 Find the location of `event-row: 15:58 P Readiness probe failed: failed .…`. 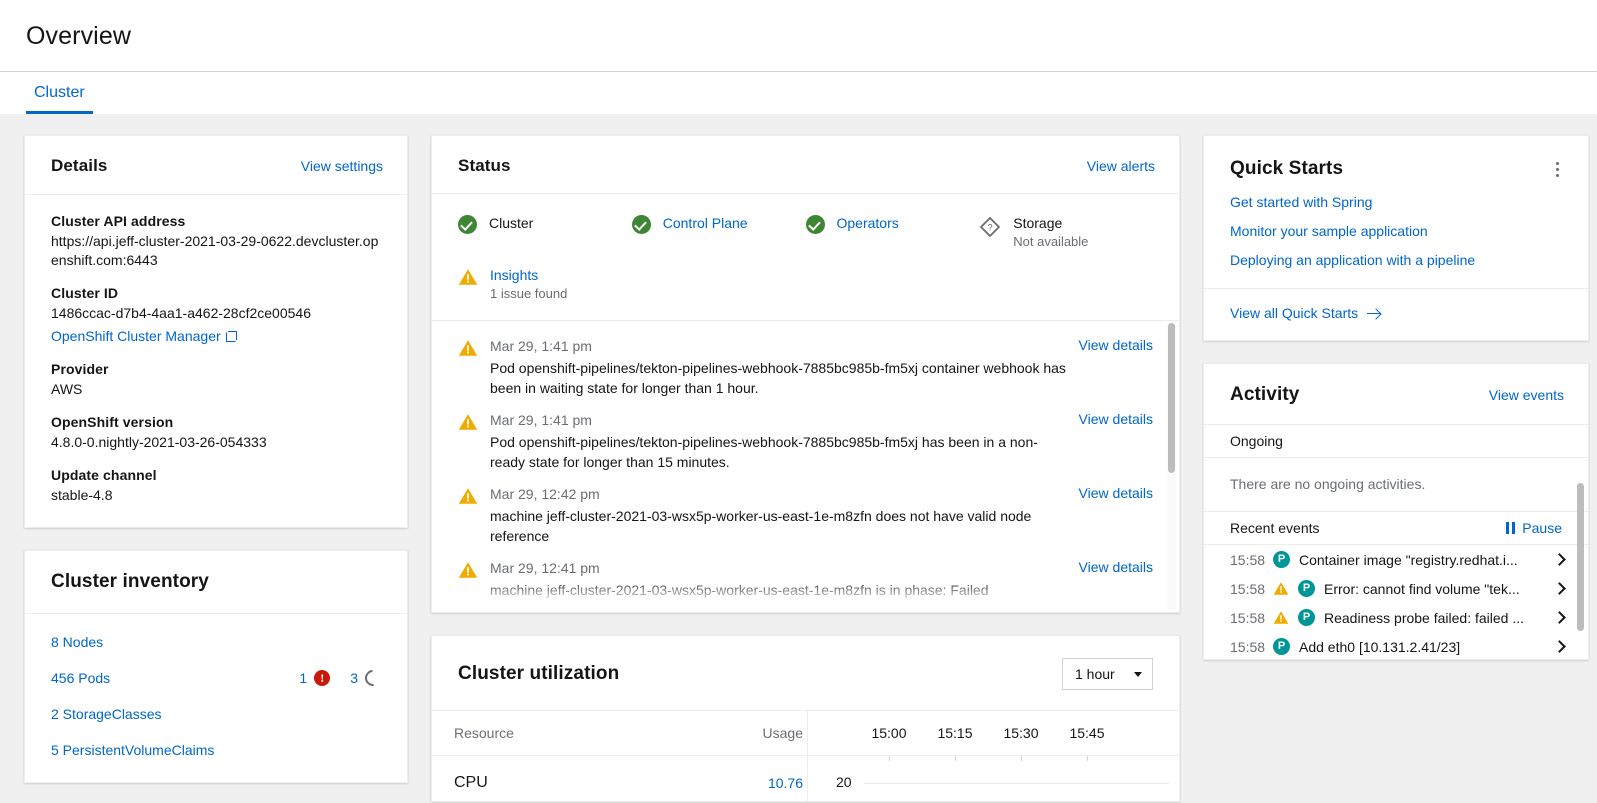

event-row: 15:58 P Readiness probe failed: failed .… is located at coordinates (1396, 617).